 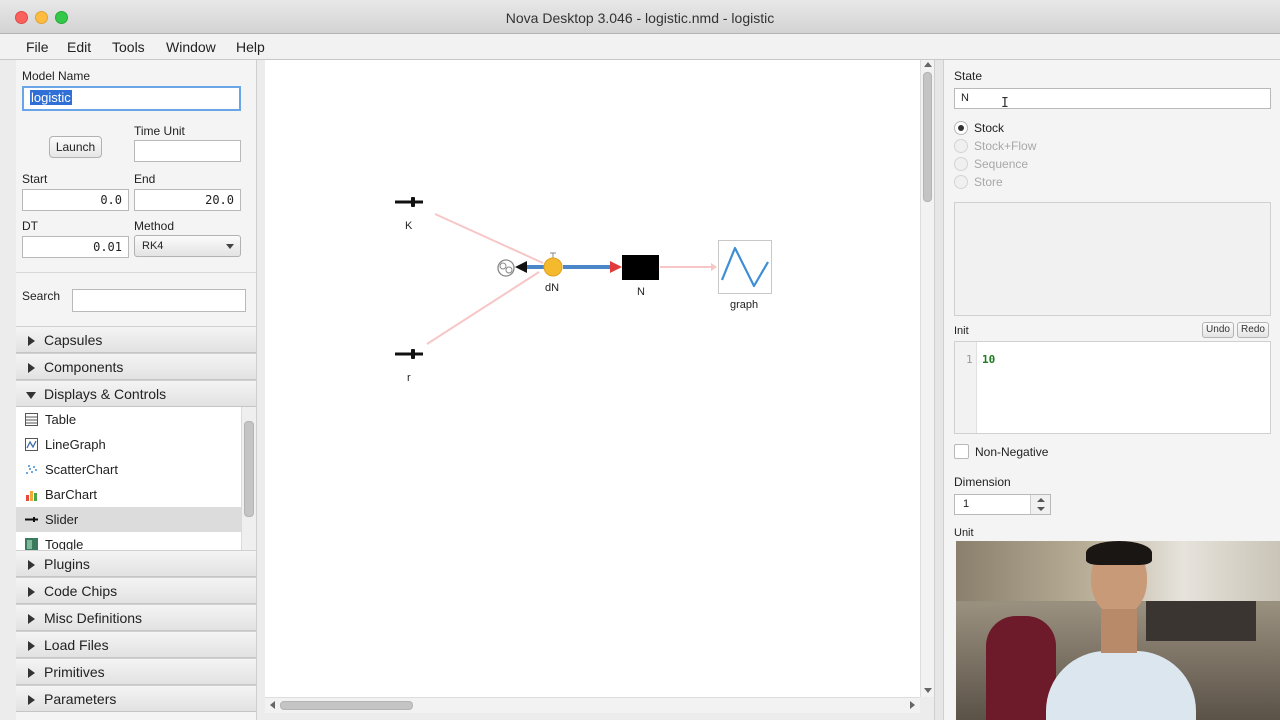 What do you see at coordinates (62, 519) in the screenshot?
I see `list-item-label: Slider` at bounding box center [62, 519].